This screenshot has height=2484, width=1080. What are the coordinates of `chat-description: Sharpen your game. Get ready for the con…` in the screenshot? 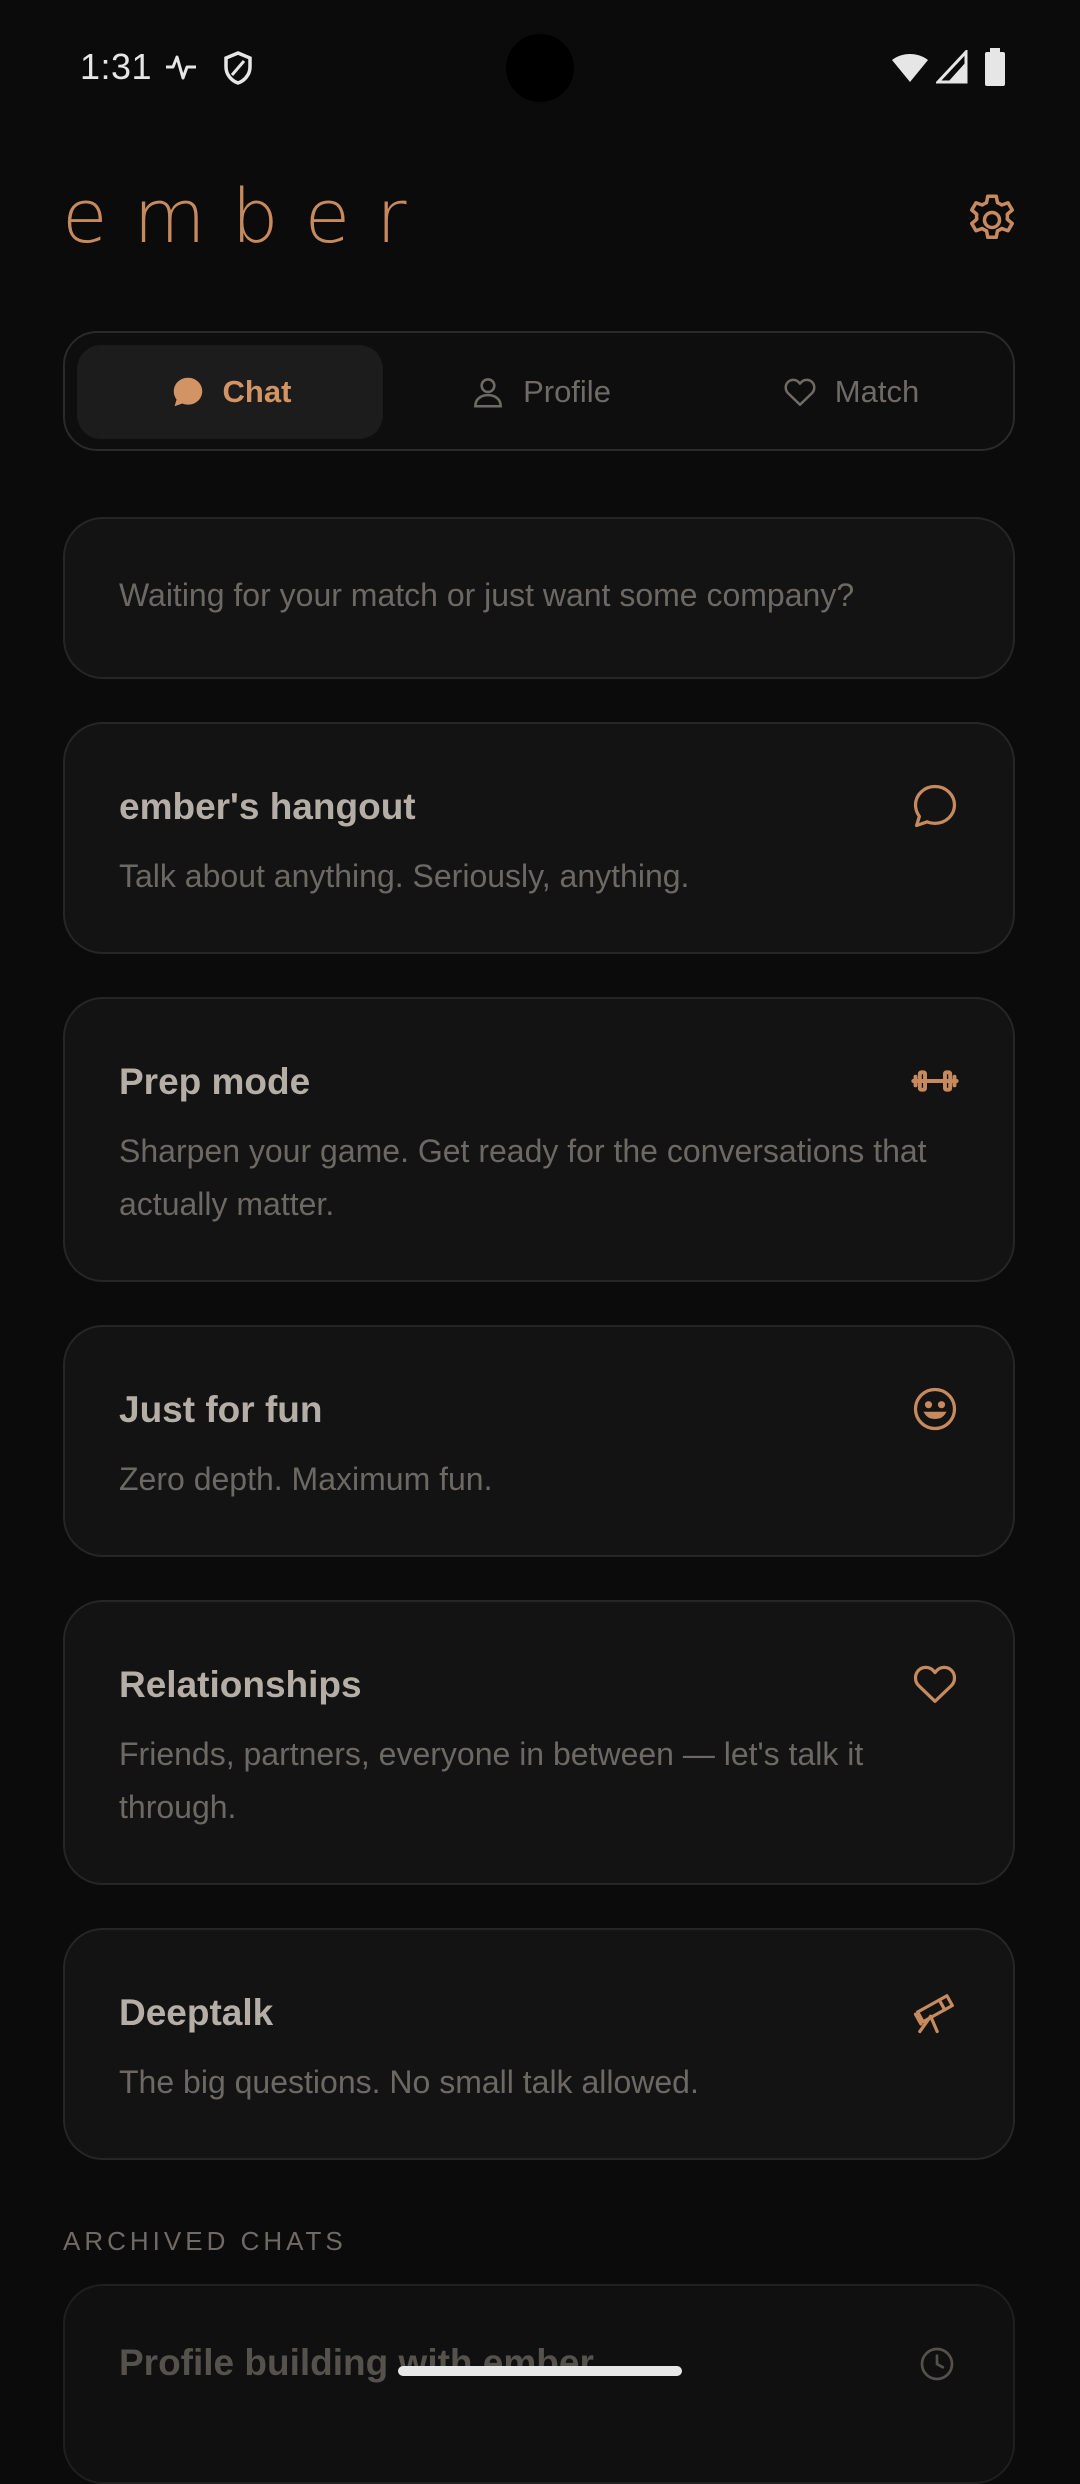 It's located at (523, 1177).